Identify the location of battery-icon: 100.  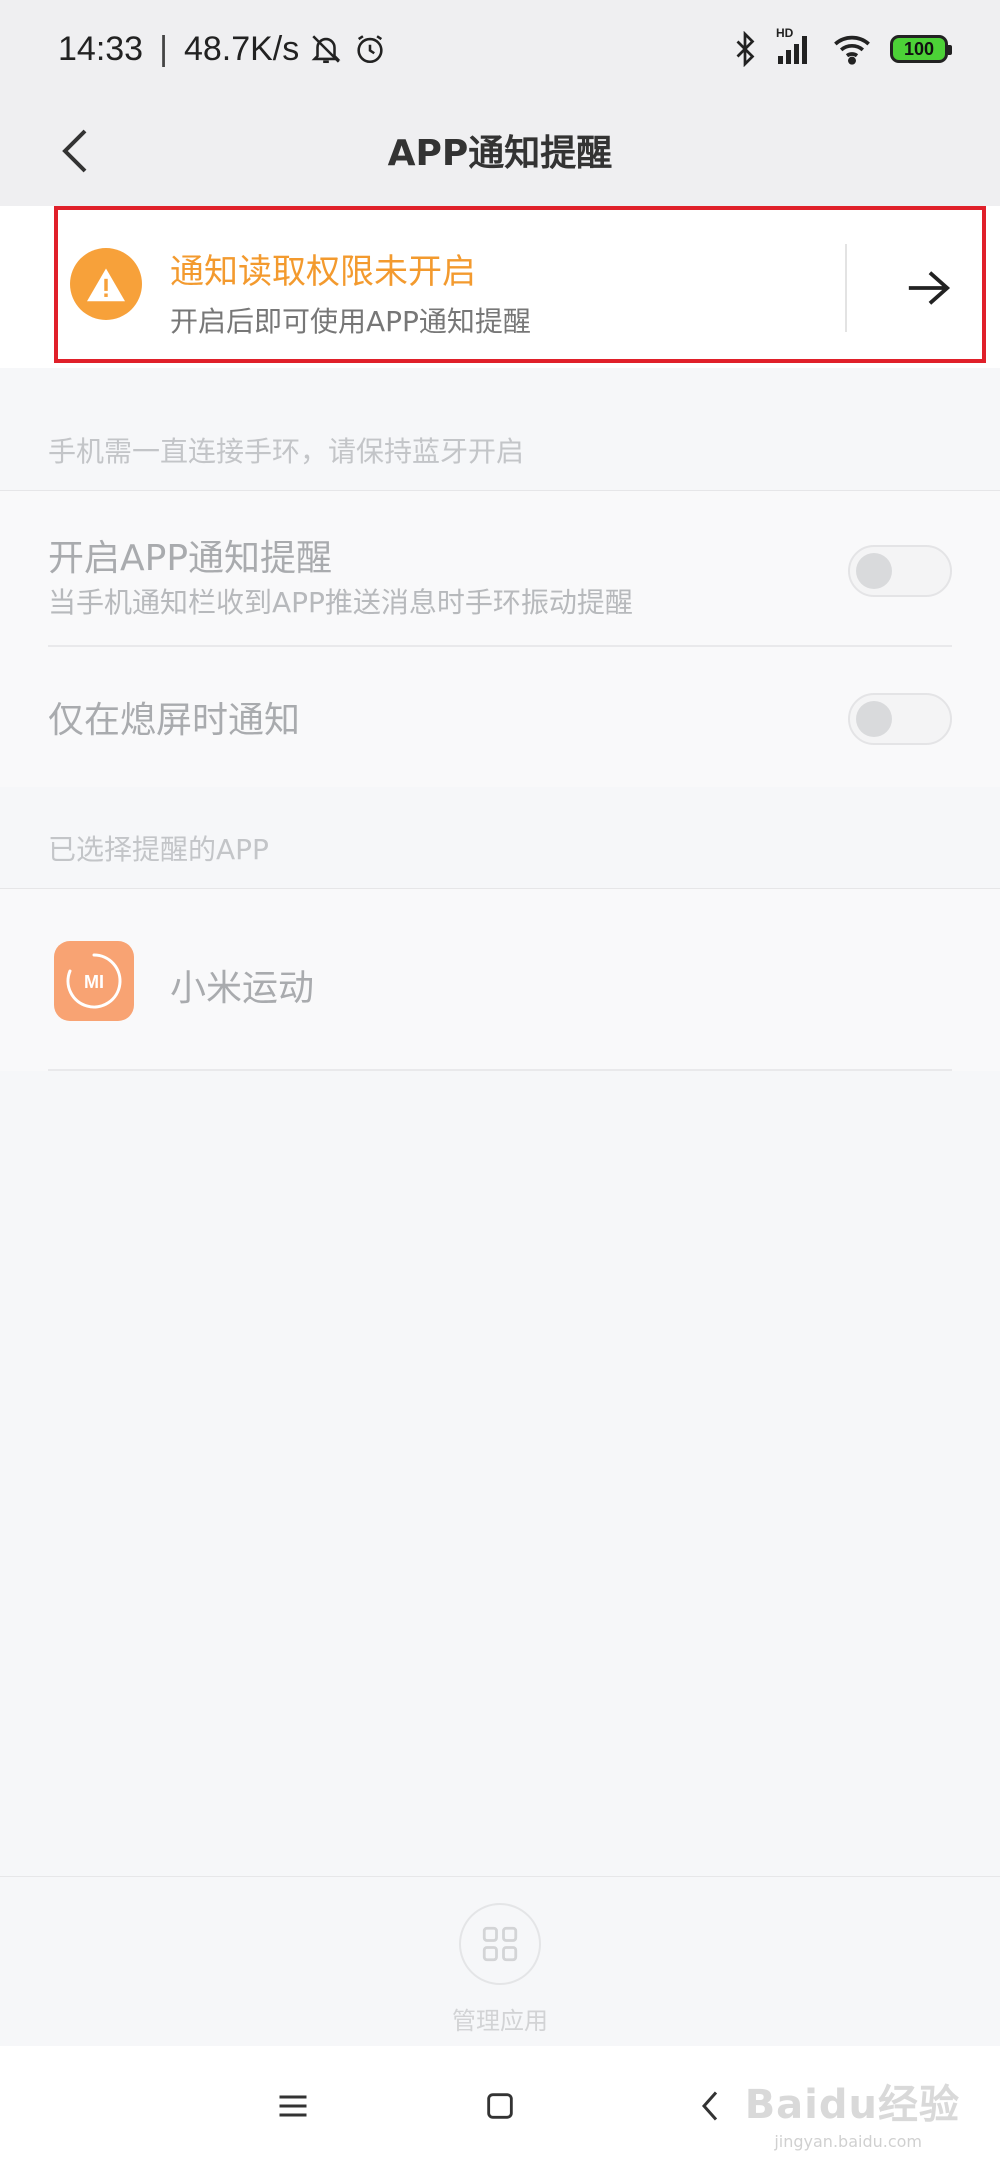
(921, 49).